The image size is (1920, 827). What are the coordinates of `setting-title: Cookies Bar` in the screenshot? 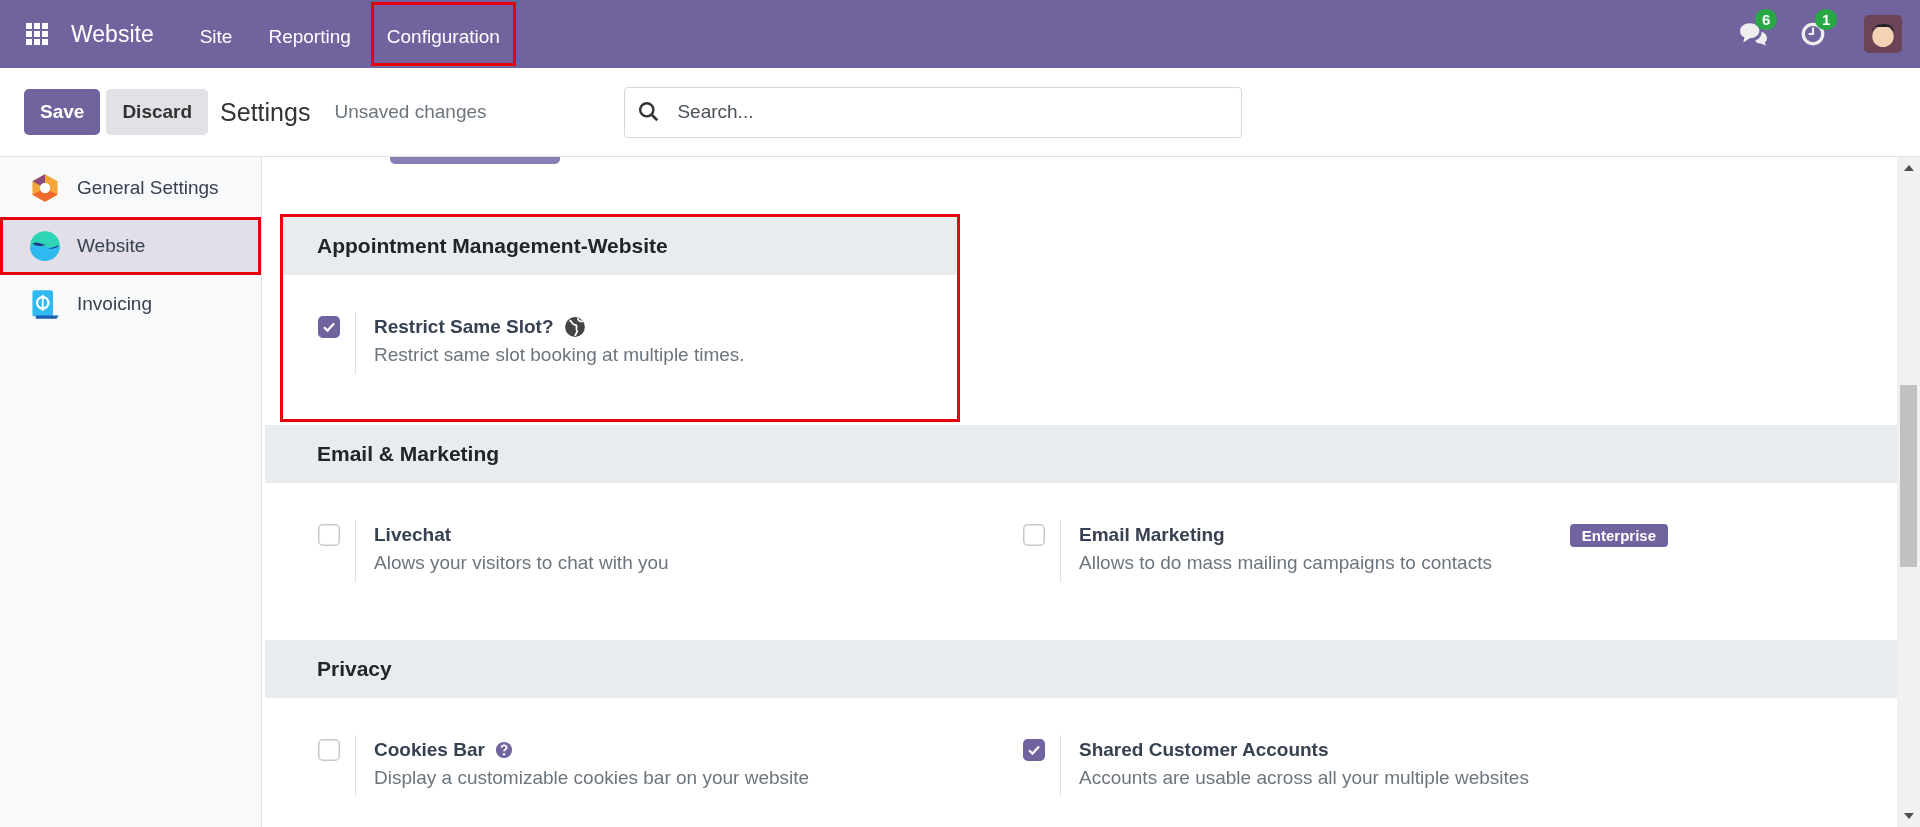 It's located at (429, 750).